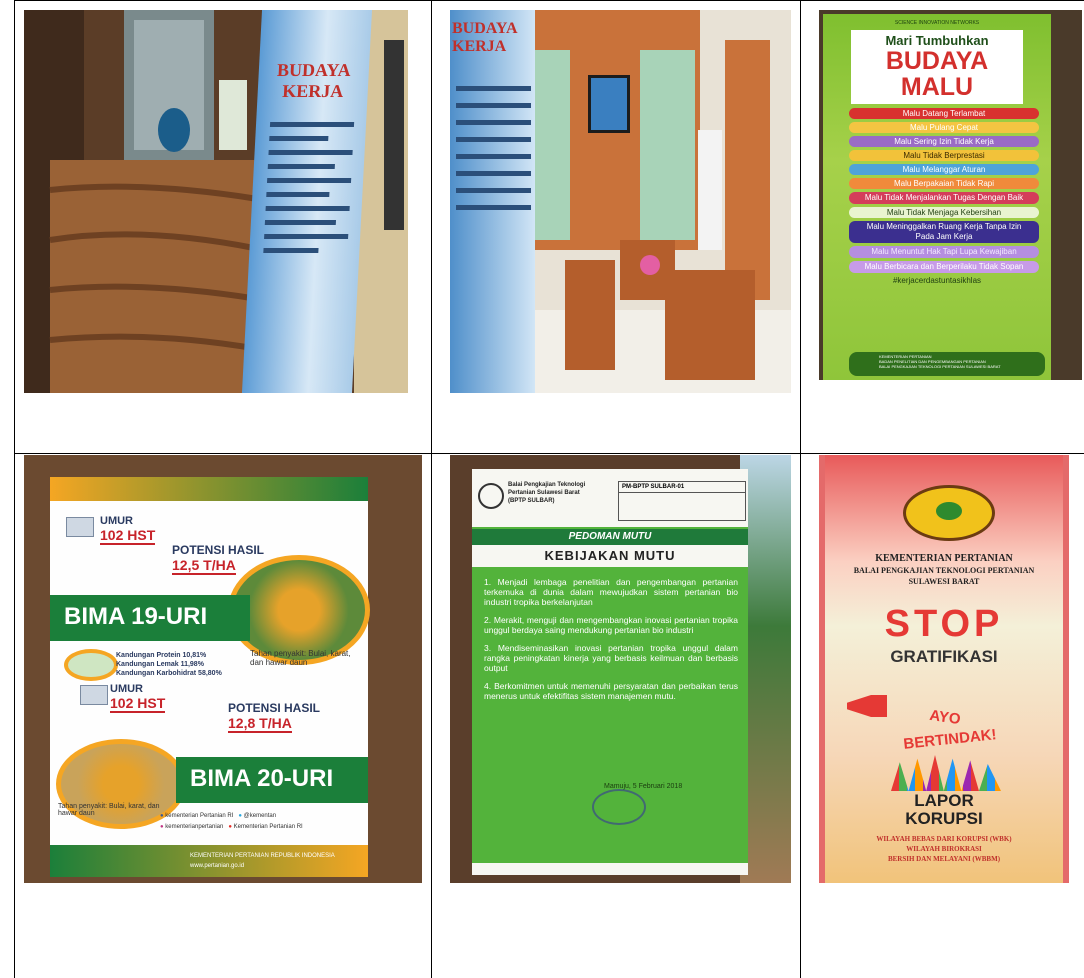 This screenshot has height=978, width=1084. I want to click on banner-header-small: SCIENCE INNOVATION NETWORKS, so click(937, 23).